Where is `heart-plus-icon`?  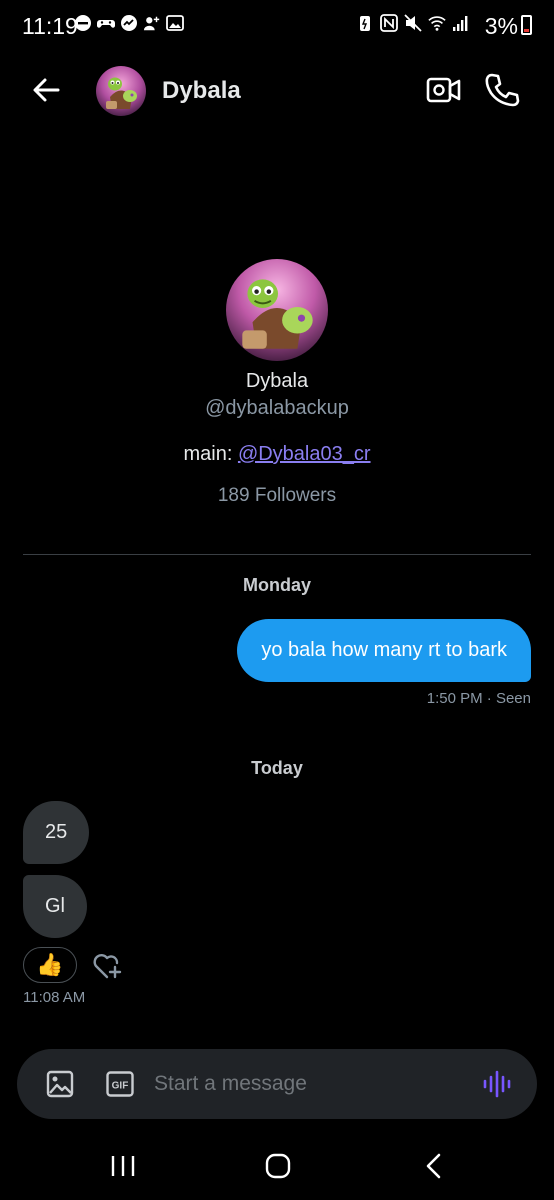
heart-plus-icon is located at coordinates (107, 966).